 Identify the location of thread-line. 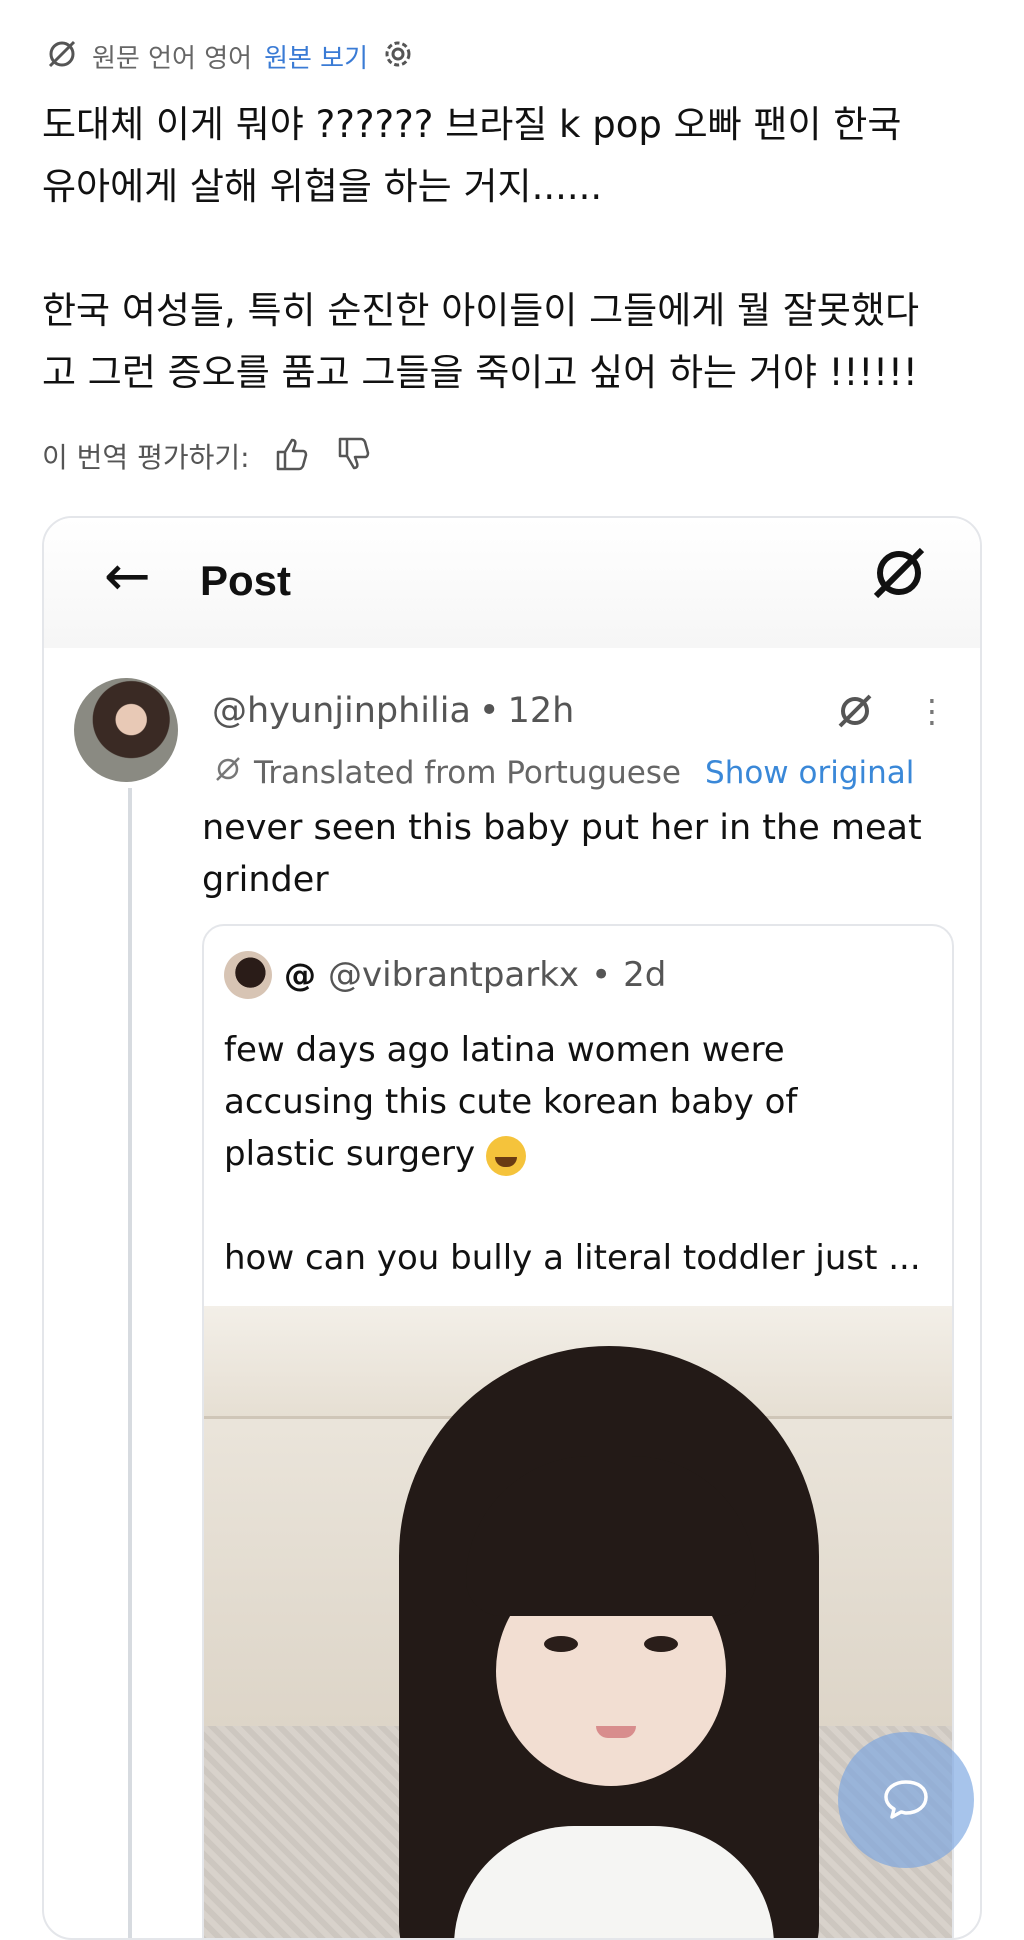
(130, 1363).